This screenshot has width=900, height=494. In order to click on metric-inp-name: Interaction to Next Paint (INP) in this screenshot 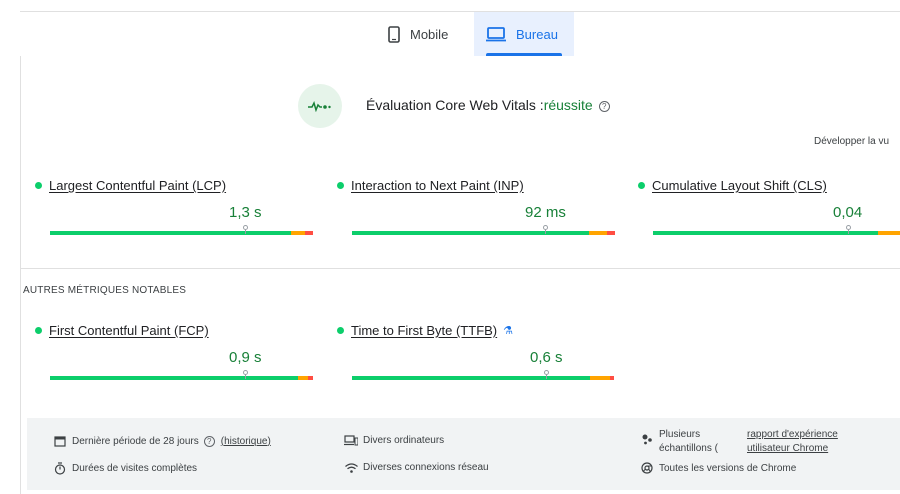, I will do `click(437, 185)`.